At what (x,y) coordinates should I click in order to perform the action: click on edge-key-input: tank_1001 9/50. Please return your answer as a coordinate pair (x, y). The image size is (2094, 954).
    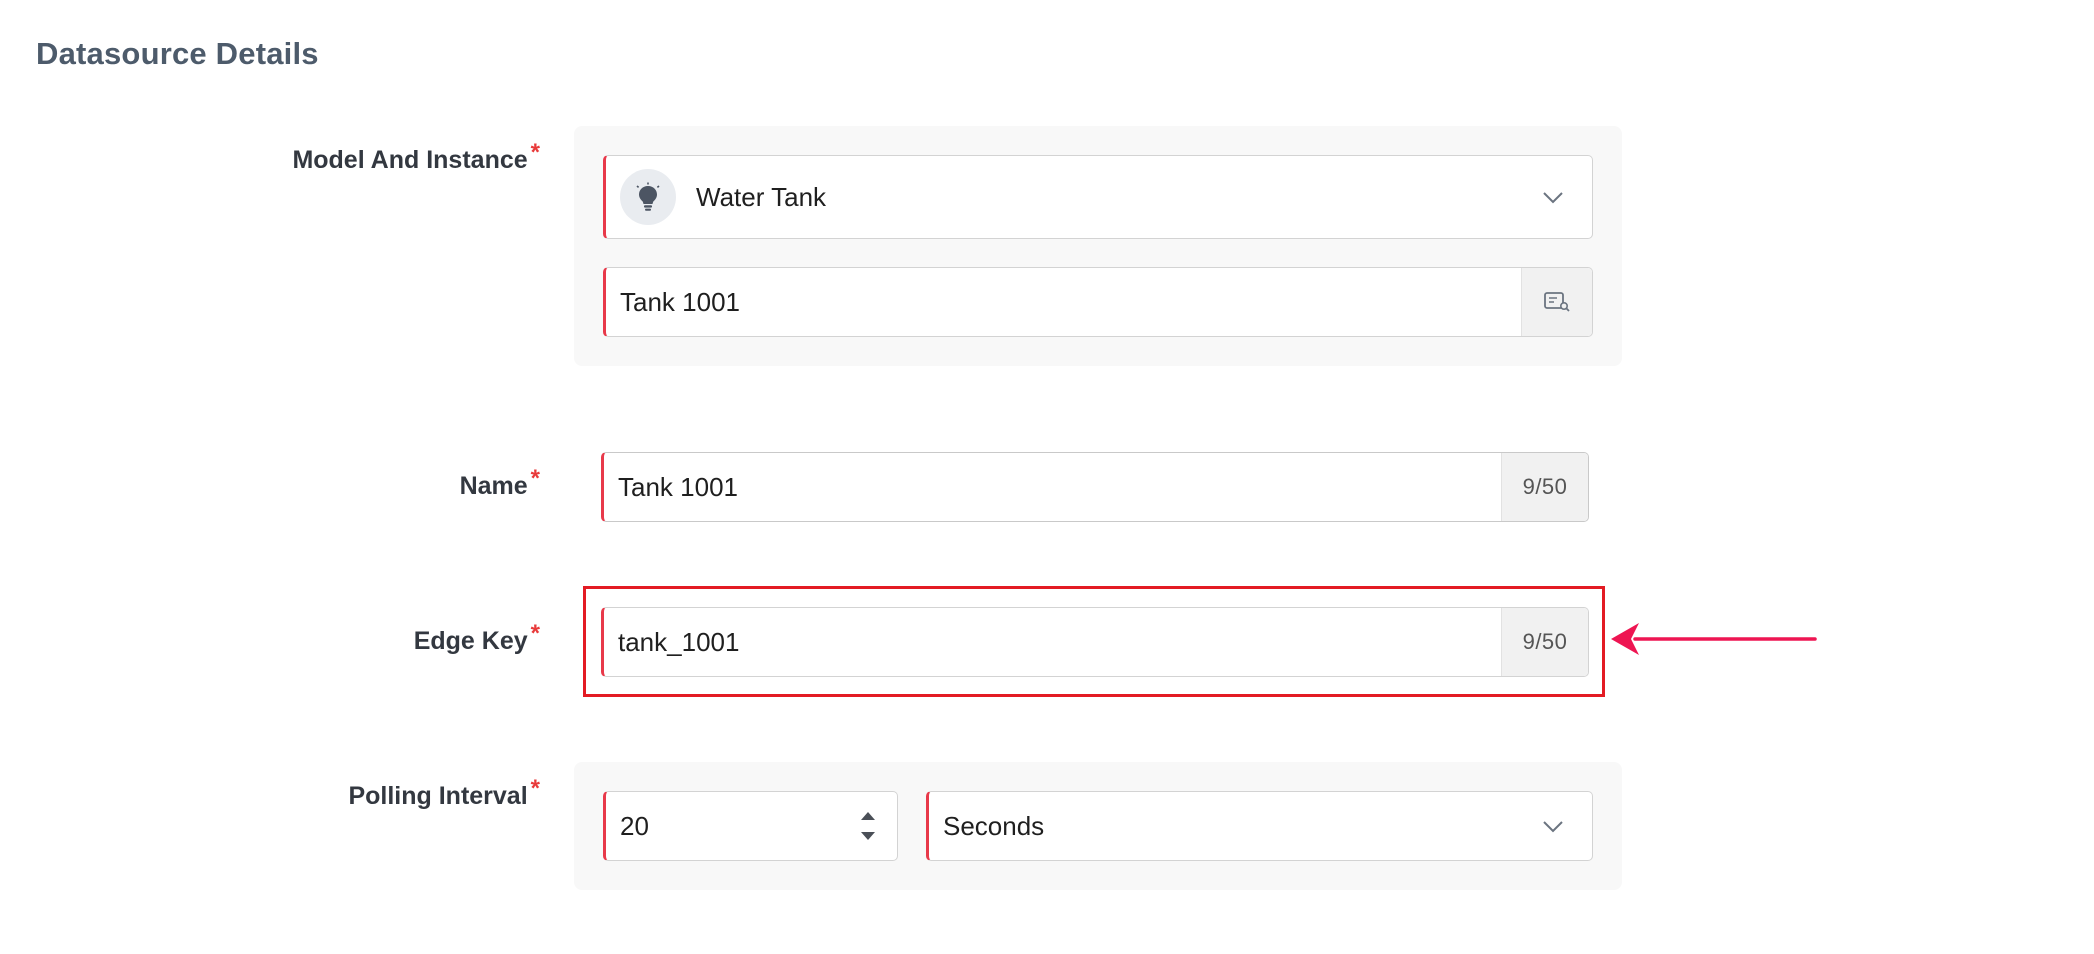
    Looking at the image, I should click on (1095, 642).